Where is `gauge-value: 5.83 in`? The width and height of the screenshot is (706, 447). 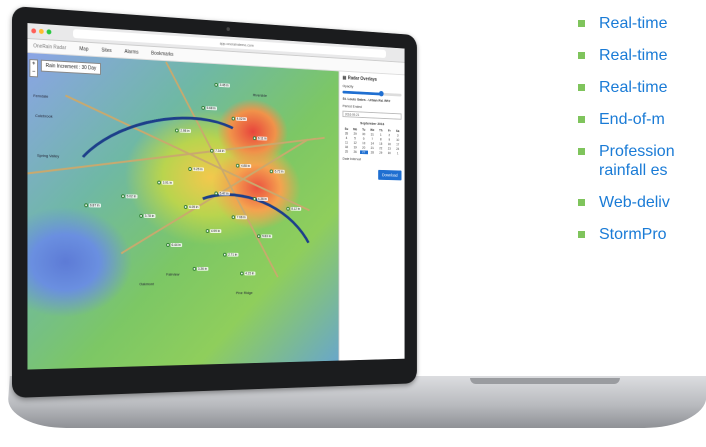
gauge-value: 5.83 in is located at coordinates (266, 236).